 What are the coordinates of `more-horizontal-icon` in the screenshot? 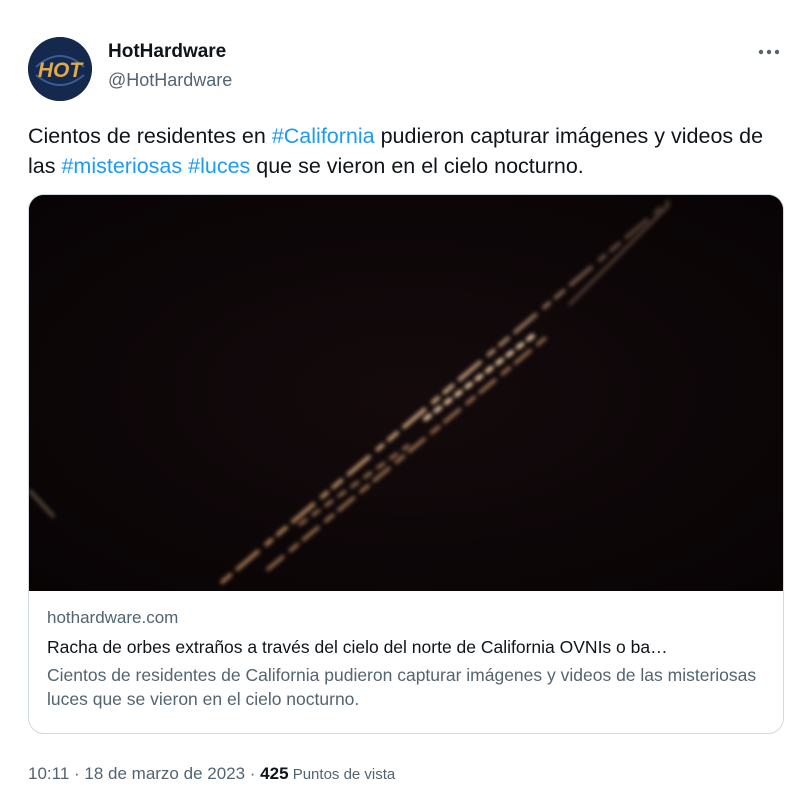 It's located at (769, 52).